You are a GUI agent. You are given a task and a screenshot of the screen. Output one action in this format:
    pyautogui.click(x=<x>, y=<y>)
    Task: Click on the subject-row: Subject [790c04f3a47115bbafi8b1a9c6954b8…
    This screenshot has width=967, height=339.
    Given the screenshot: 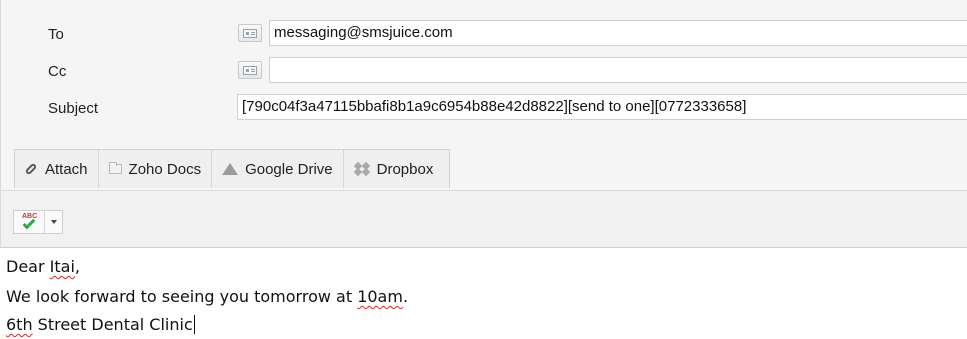 What is the action you would take?
    pyautogui.click(x=484, y=107)
    